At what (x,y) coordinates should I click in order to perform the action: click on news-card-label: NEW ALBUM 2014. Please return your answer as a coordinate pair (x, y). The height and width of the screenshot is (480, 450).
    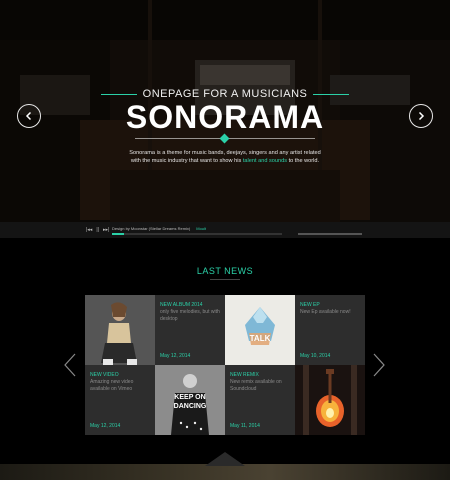
    Looking at the image, I should click on (181, 305).